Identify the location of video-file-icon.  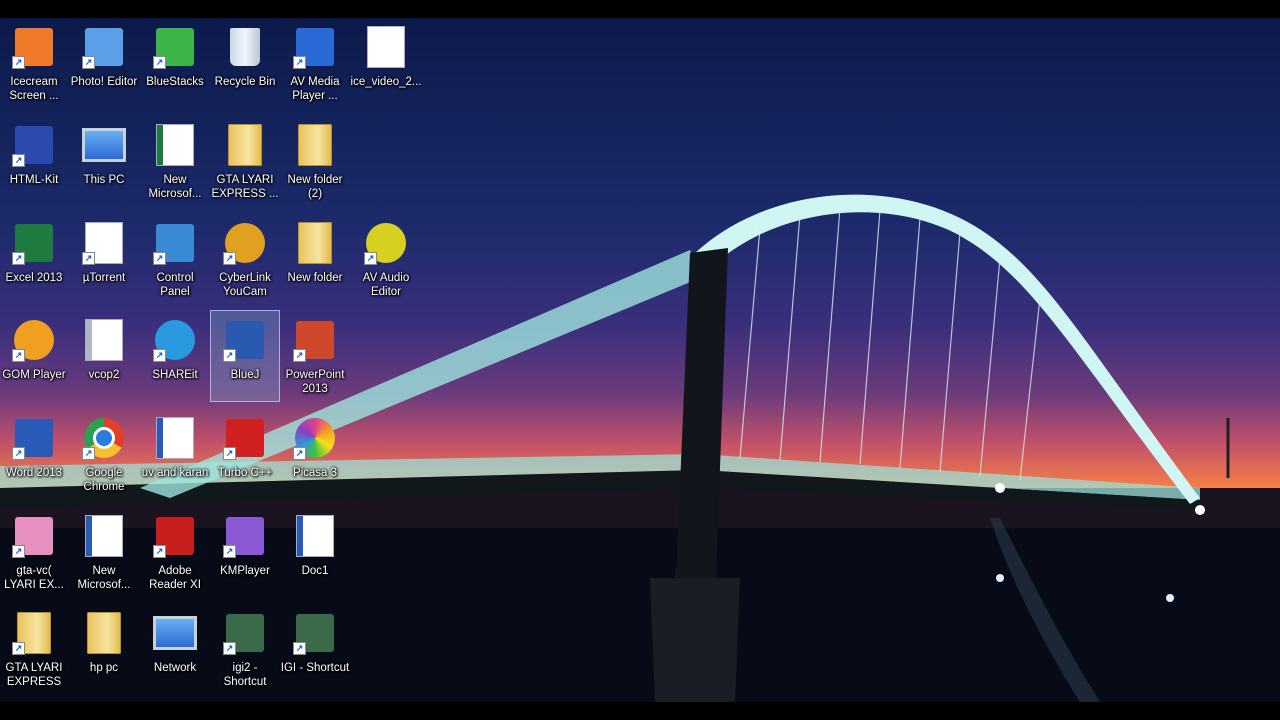
(386, 47).